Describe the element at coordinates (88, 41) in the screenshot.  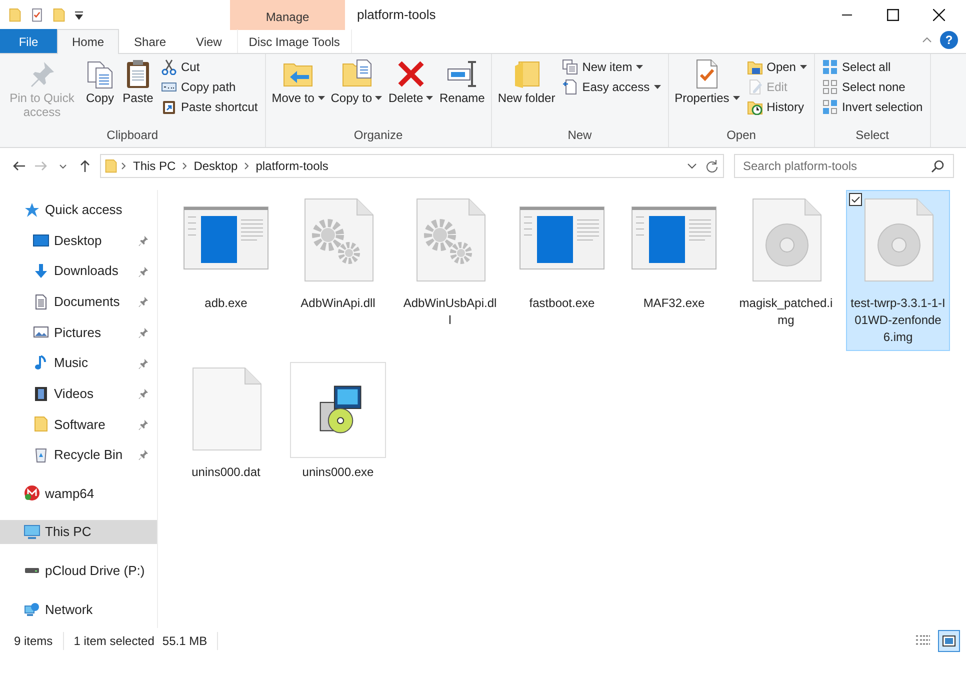
I see `ribbon-tab: Home` at that location.